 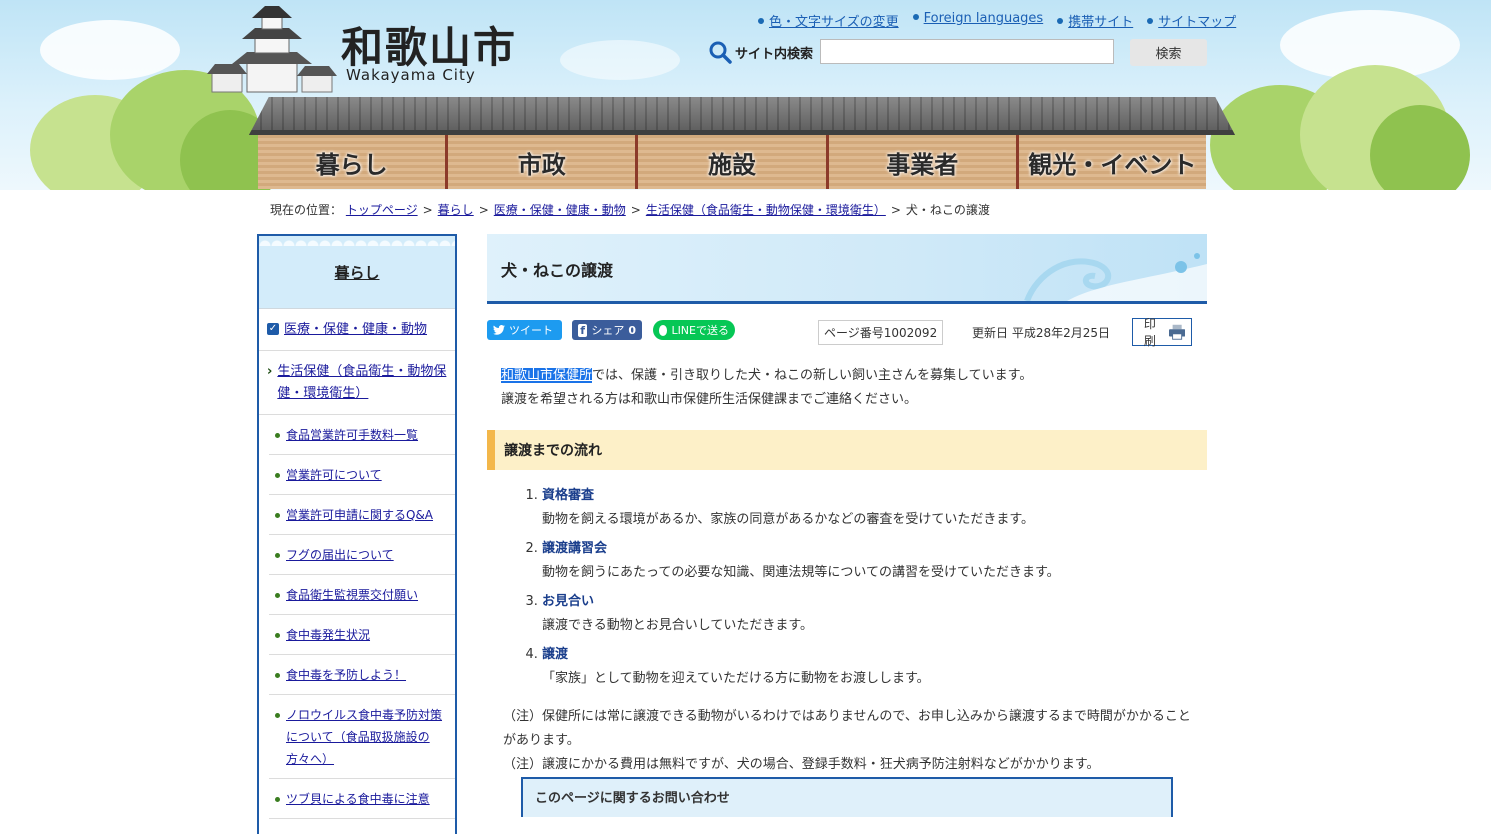 I want to click on sidebar-item: 食品衛生監視票交付願い, so click(x=362, y=595).